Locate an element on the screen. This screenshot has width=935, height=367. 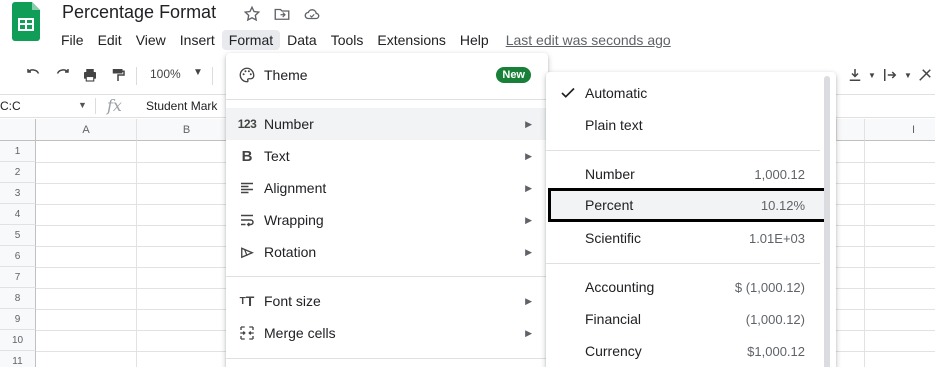
formula-divider is located at coordinates (95, 106).